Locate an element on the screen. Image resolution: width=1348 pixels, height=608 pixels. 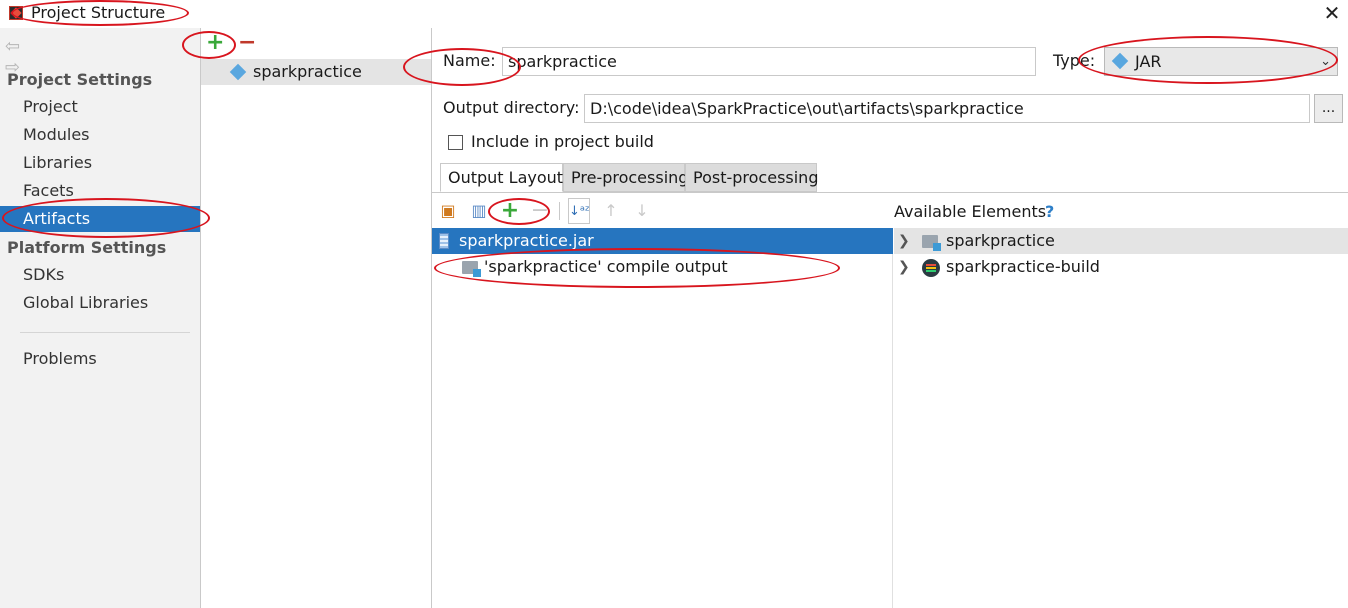
jar-type-diamond-icon is located at coordinates (1120, 61).